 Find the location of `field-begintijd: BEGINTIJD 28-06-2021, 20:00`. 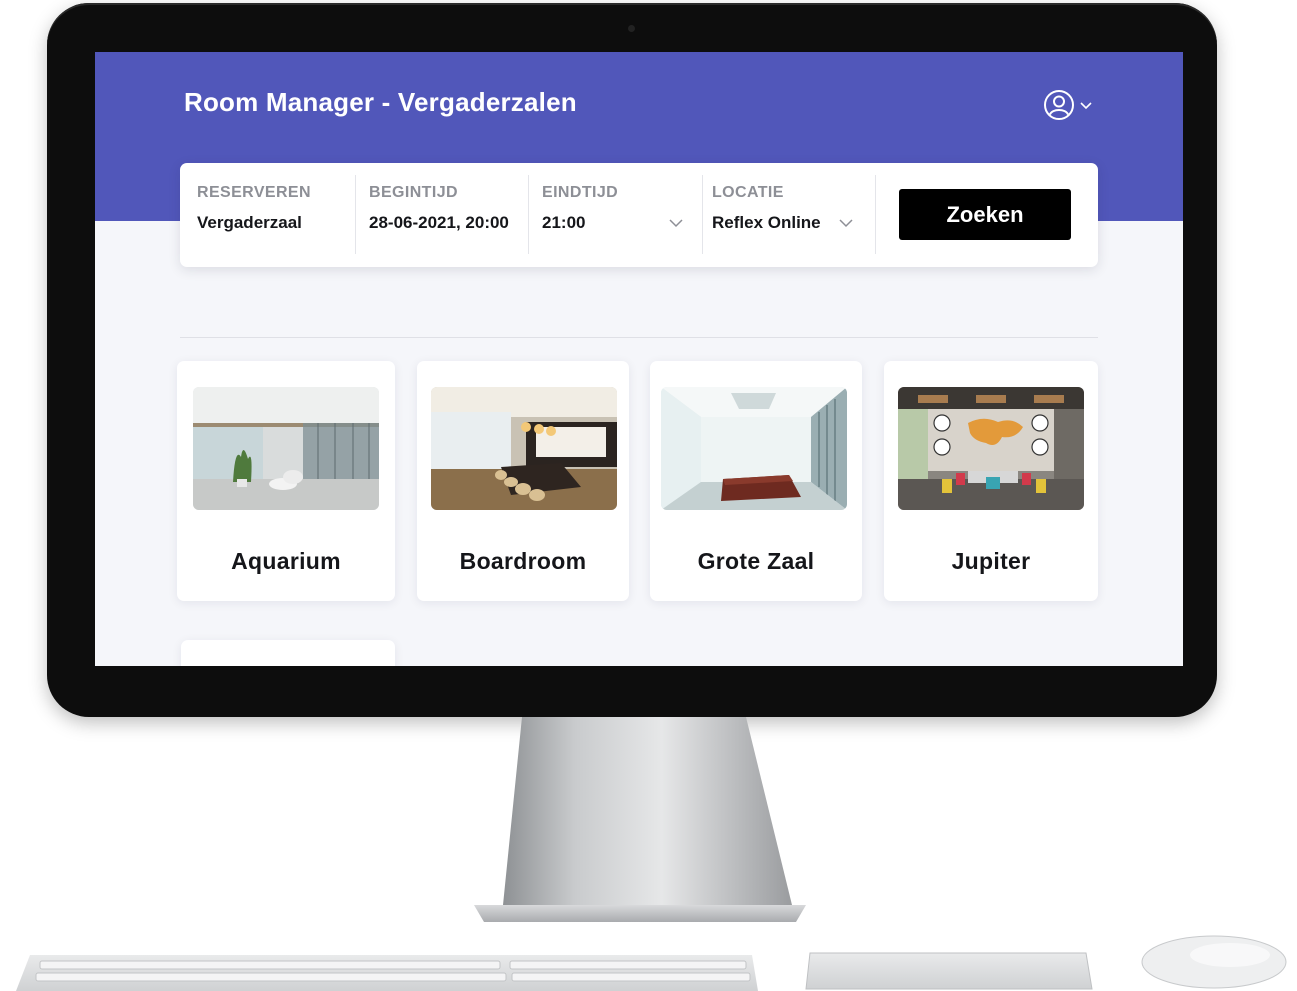

field-begintijd: BEGINTIJD 28-06-2021, 20:00 is located at coordinates (449, 216).